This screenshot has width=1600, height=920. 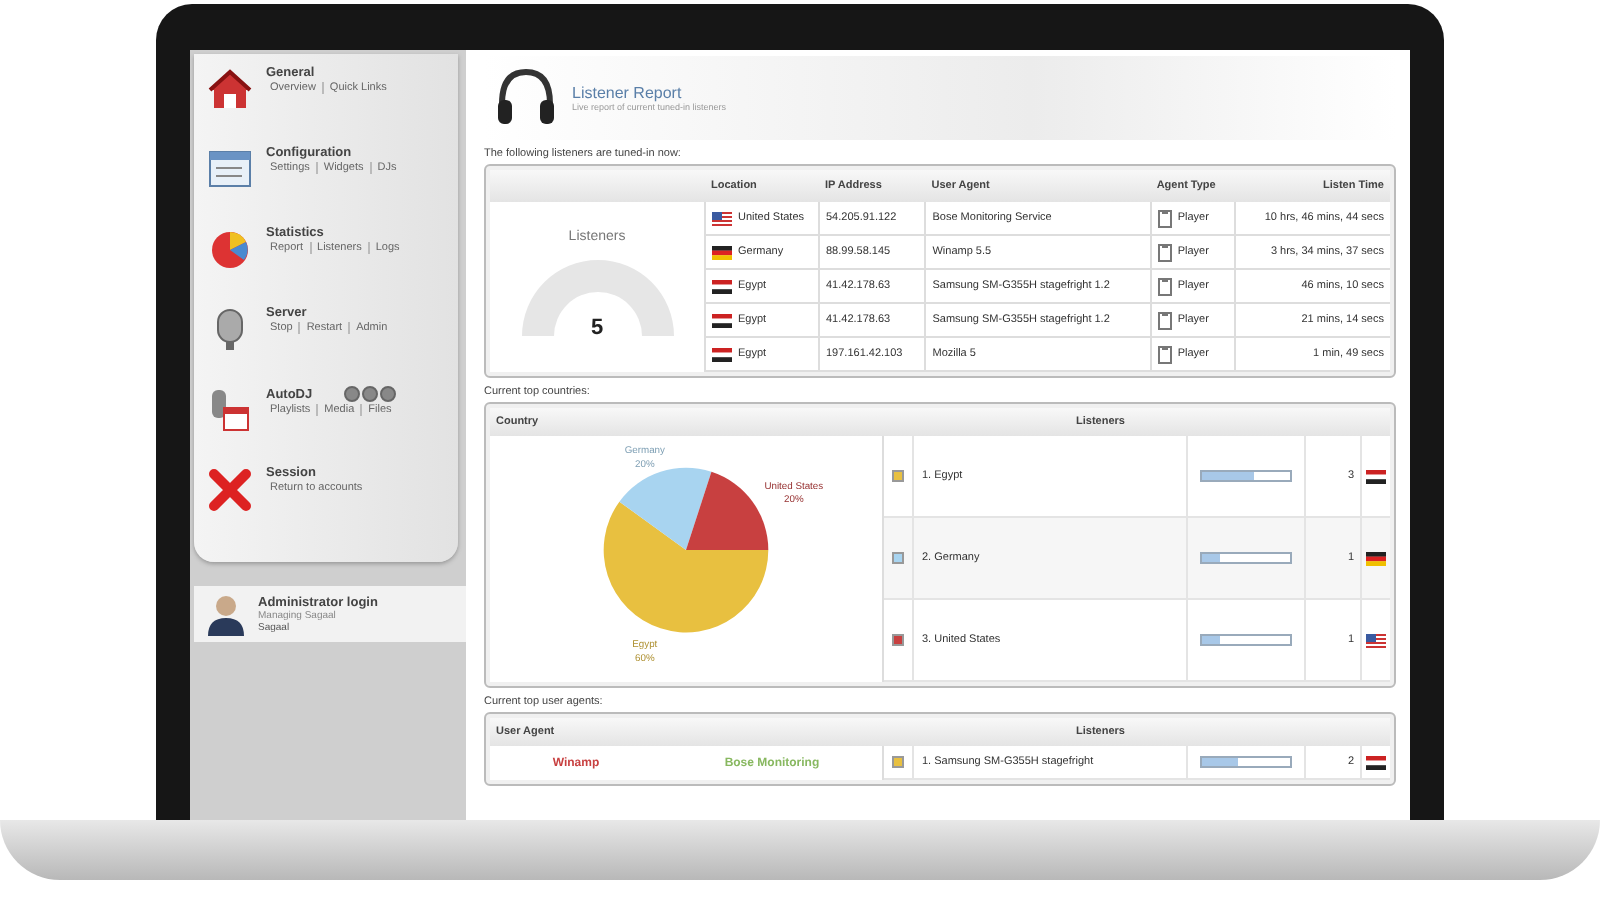 I want to click on cross-icon, so click(x=230, y=490).